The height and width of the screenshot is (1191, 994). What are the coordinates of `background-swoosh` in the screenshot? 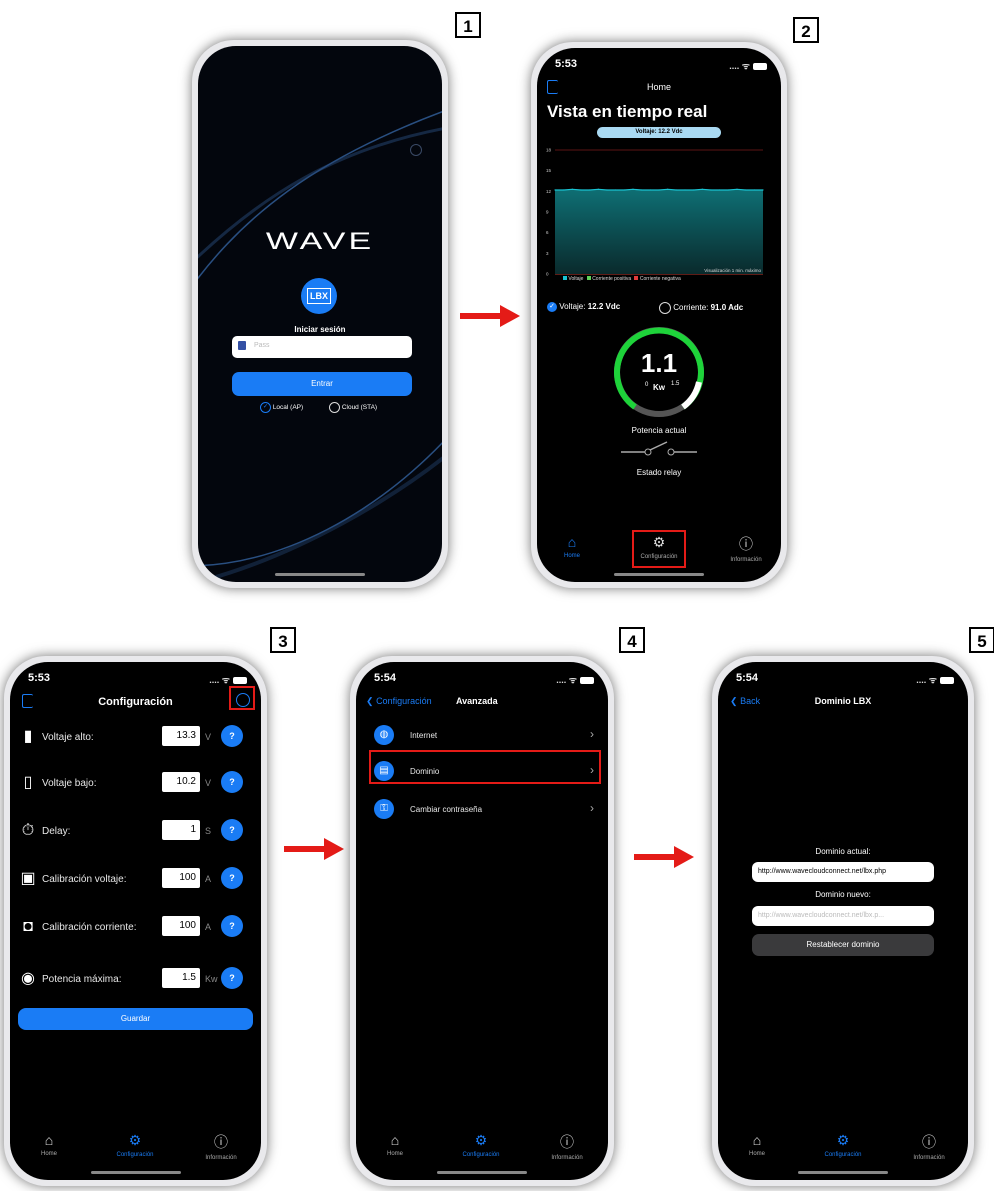 It's located at (320, 346).